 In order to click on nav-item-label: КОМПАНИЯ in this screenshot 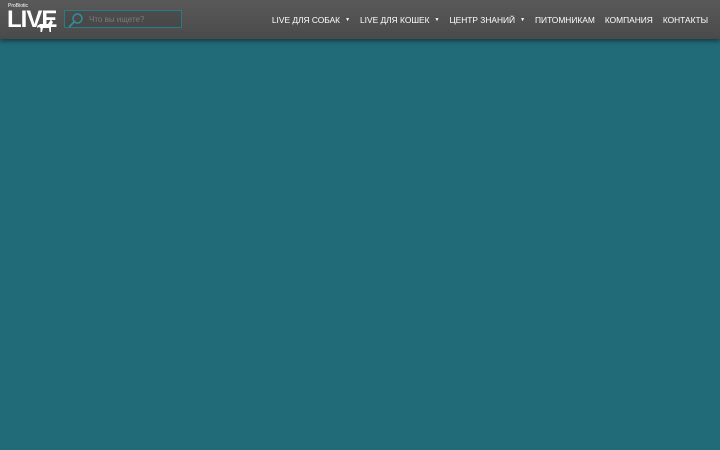, I will do `click(628, 19)`.